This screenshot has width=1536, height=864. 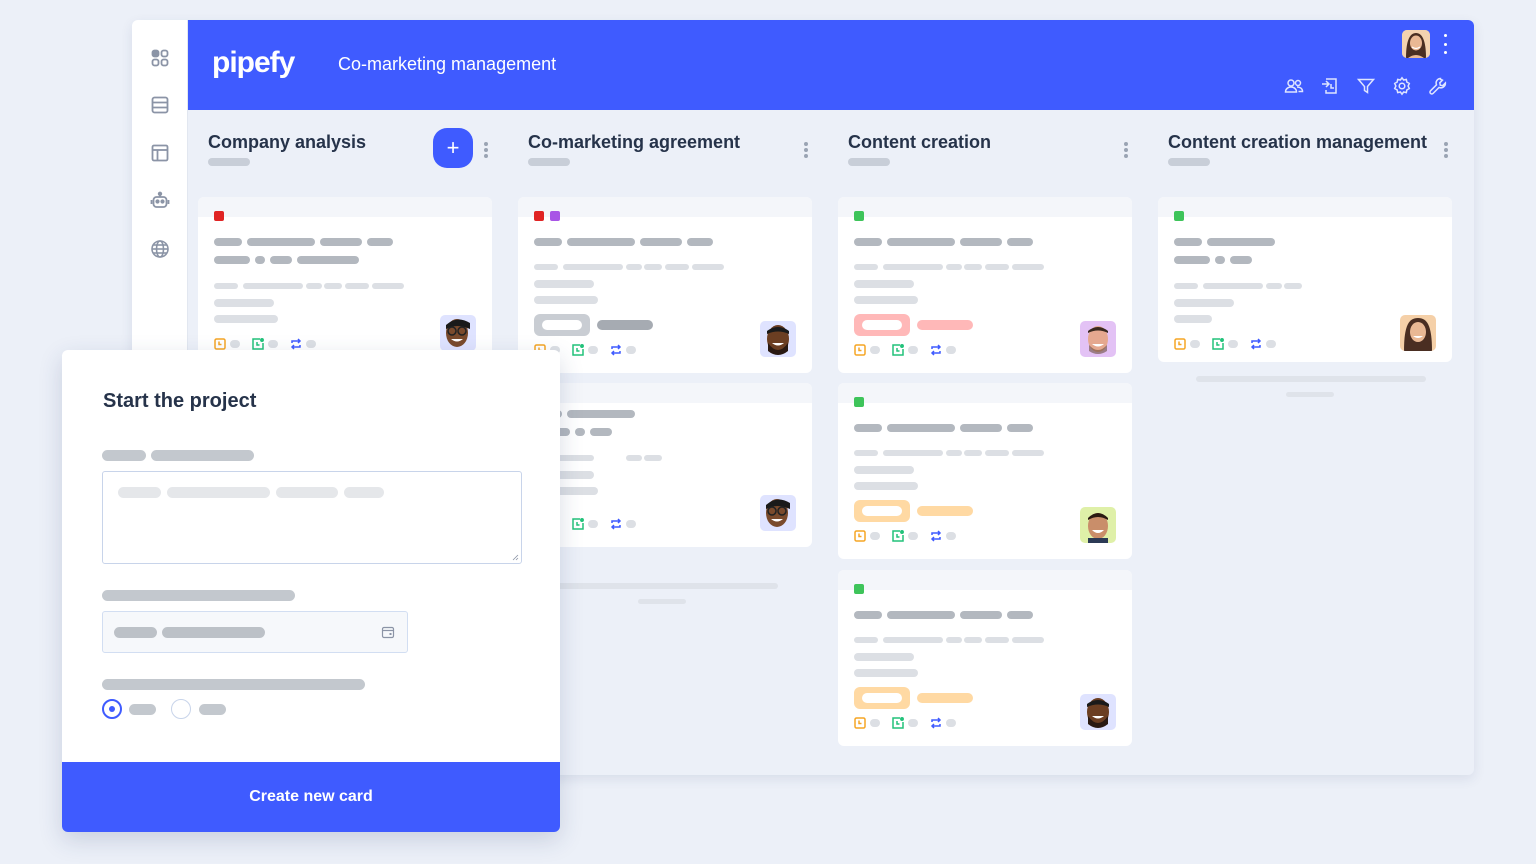 I want to click on apps-grid-icon, so click(x=160, y=58).